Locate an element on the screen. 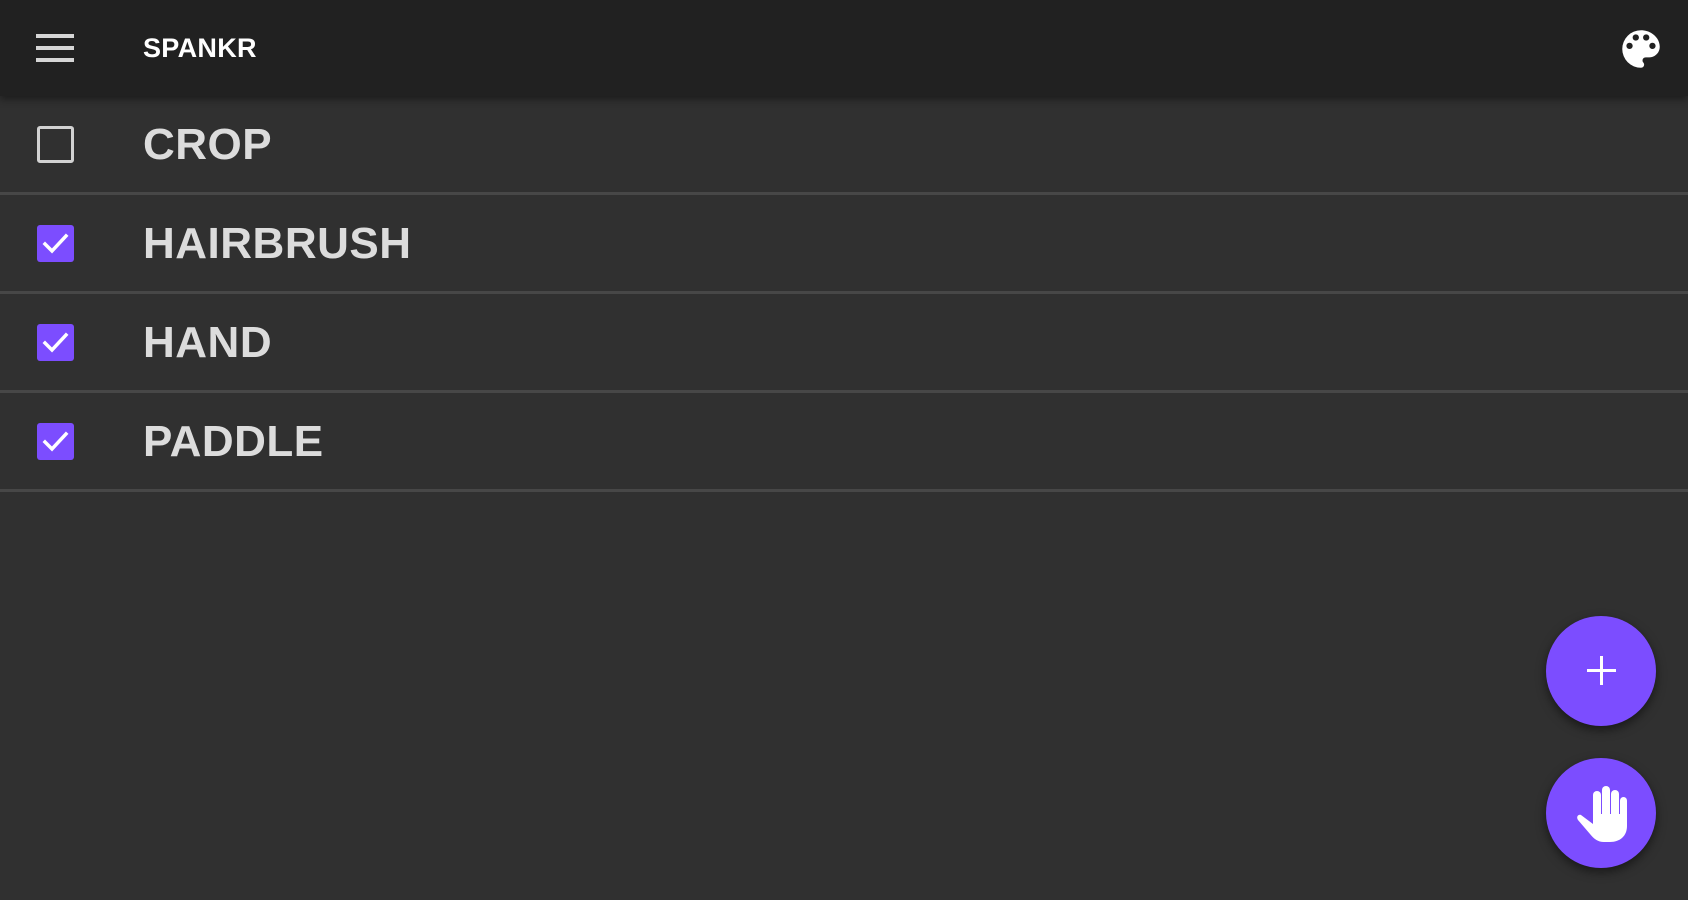 The image size is (1688, 900). app-title: SPANKR is located at coordinates (200, 48).